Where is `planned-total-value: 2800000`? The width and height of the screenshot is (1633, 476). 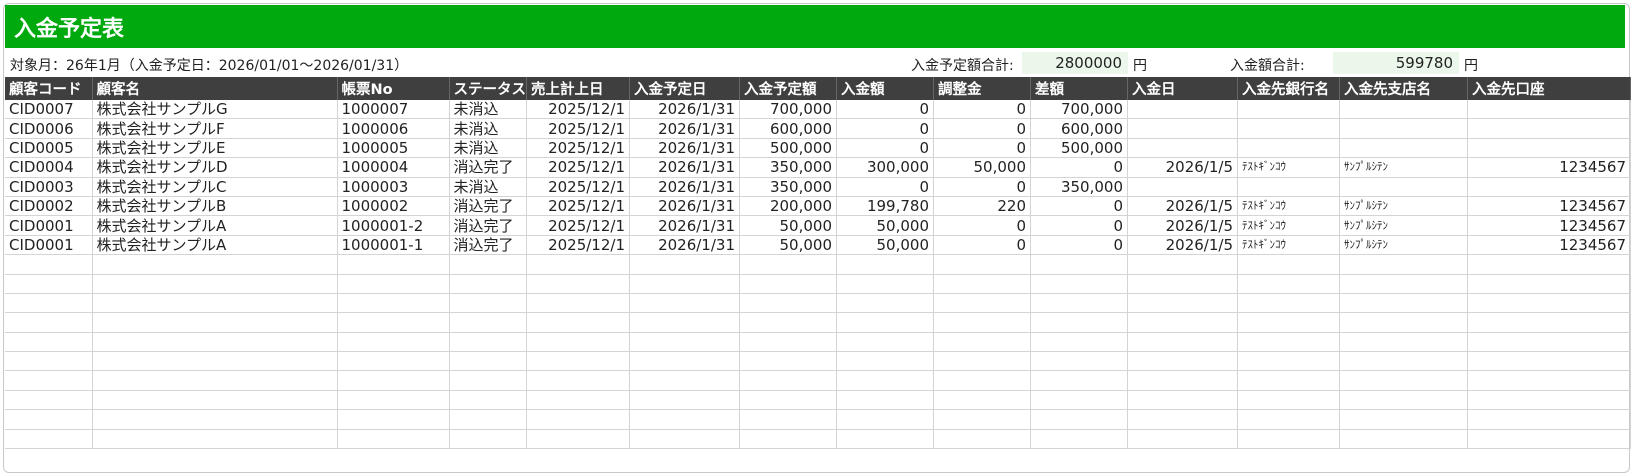 planned-total-value: 2800000 is located at coordinates (1075, 63).